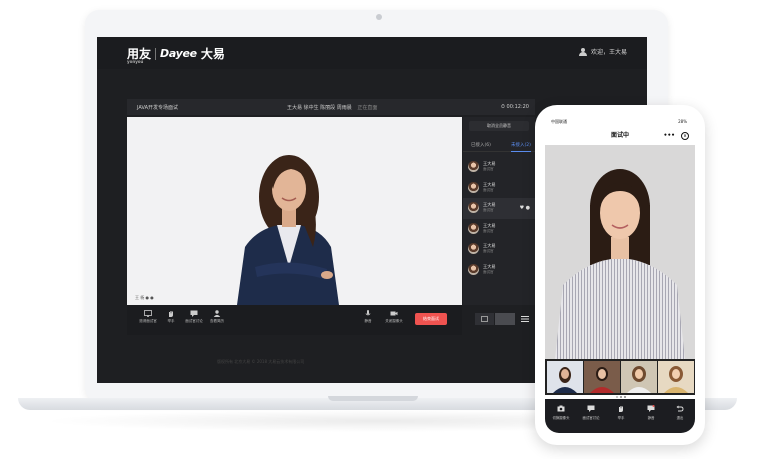 The image size is (767, 459). I want to click on layout-toggle, so click(502, 319).